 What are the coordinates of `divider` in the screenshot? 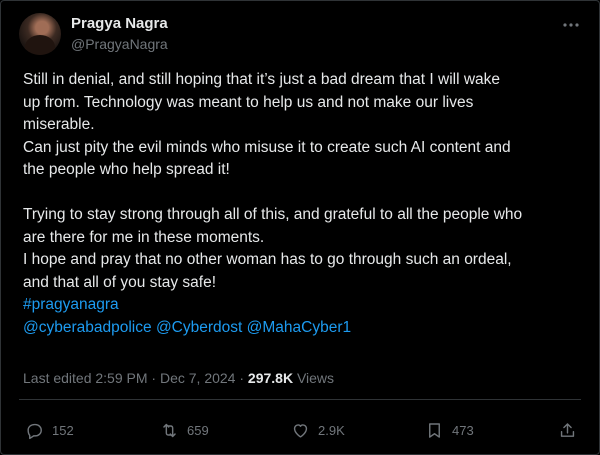 It's located at (300, 399).